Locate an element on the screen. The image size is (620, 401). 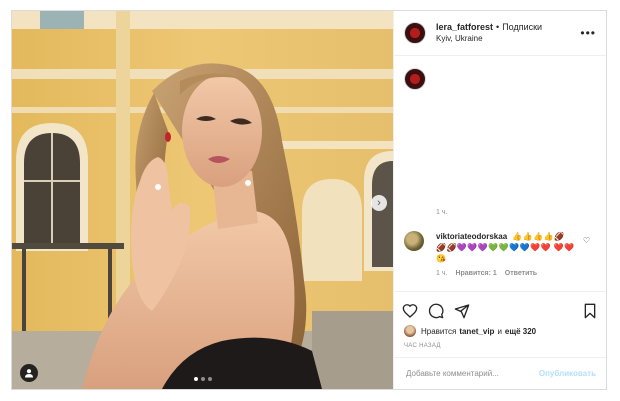
author-username: lera_fatforest is located at coordinates (464, 27).